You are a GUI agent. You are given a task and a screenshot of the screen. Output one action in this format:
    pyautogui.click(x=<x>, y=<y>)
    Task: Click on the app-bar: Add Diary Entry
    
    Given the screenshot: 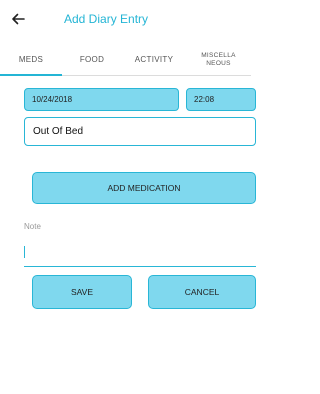 What is the action you would take?
    pyautogui.click(x=125, y=20)
    